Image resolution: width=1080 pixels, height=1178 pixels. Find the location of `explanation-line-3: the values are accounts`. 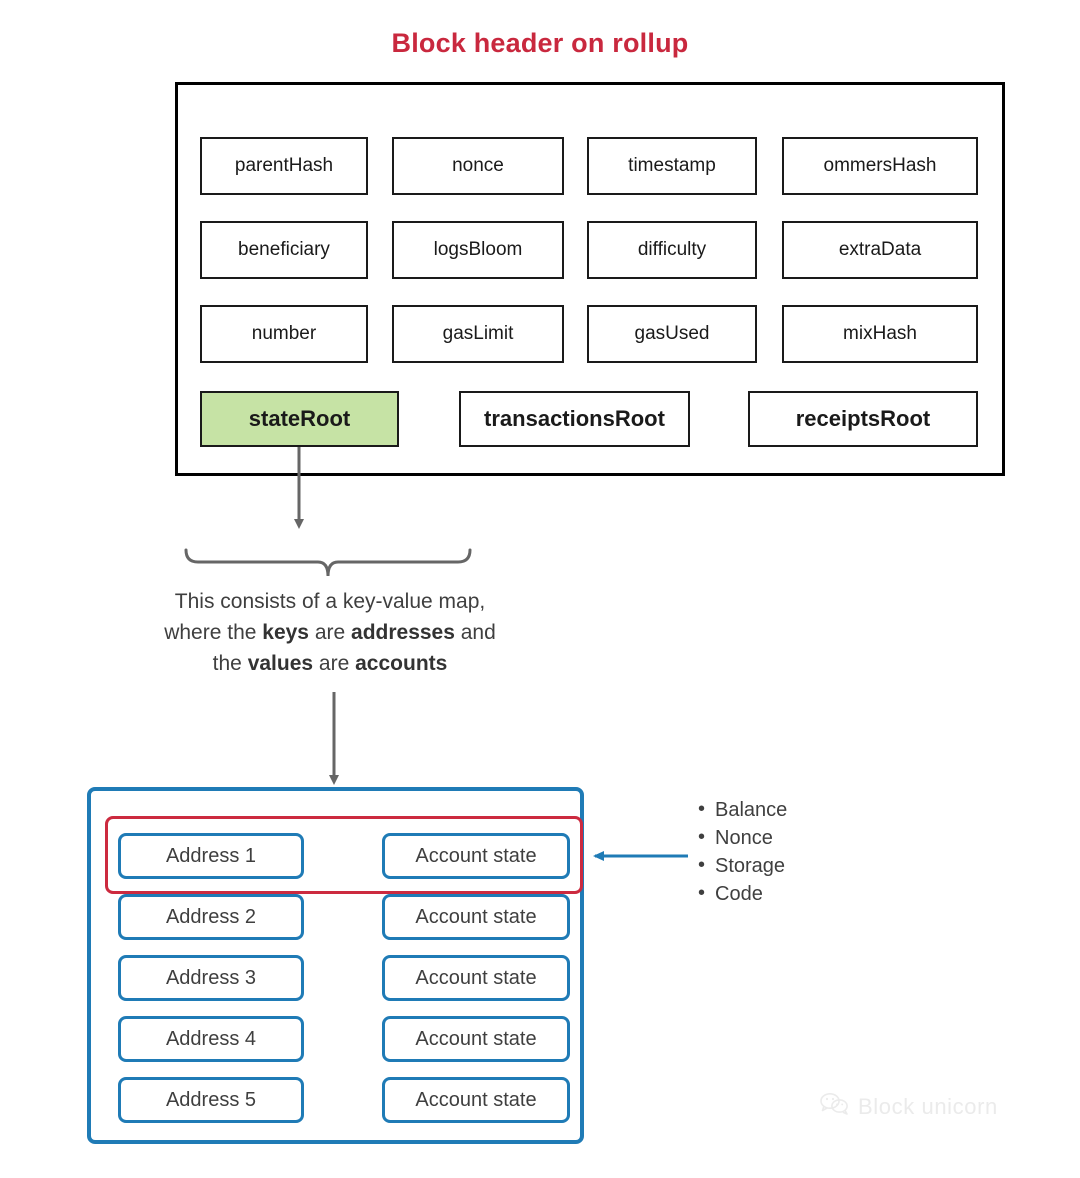

explanation-line-3: the values are accounts is located at coordinates (330, 663).